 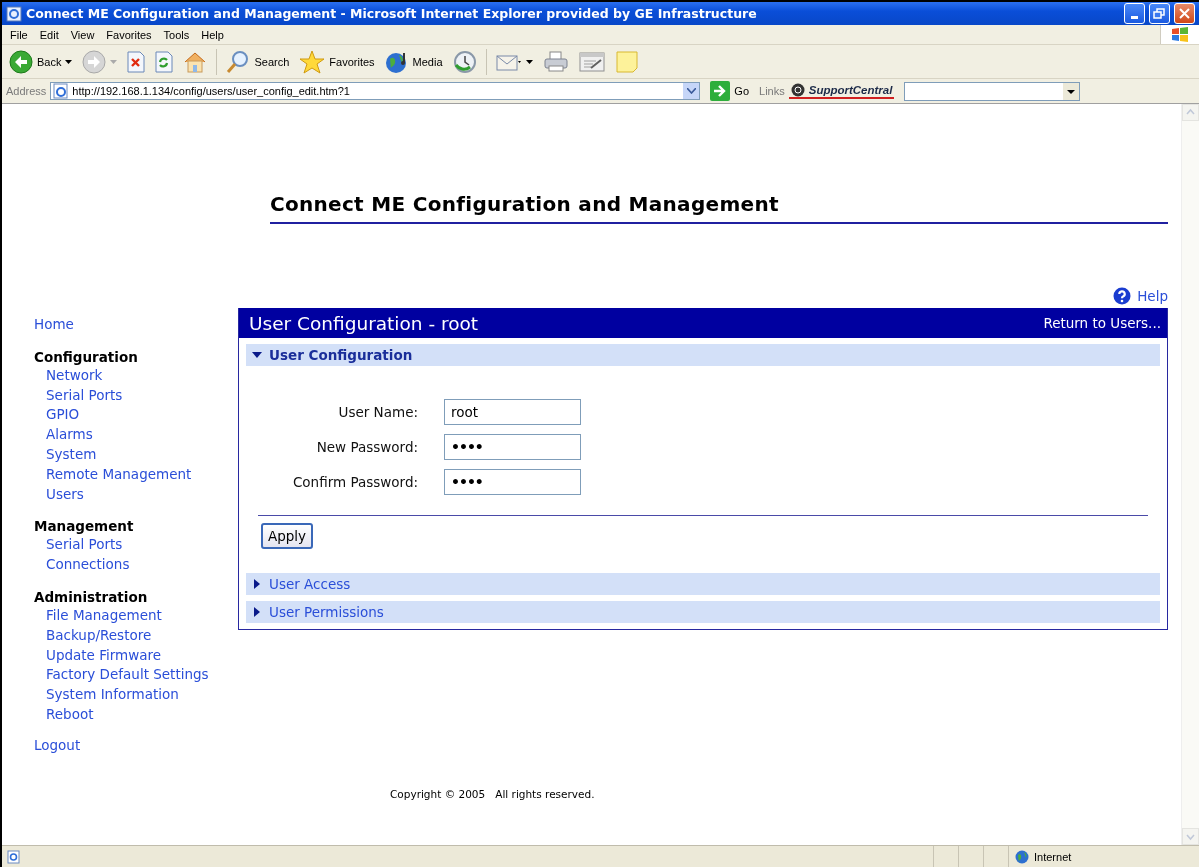 I want to click on help-icon, so click(x=1122, y=296).